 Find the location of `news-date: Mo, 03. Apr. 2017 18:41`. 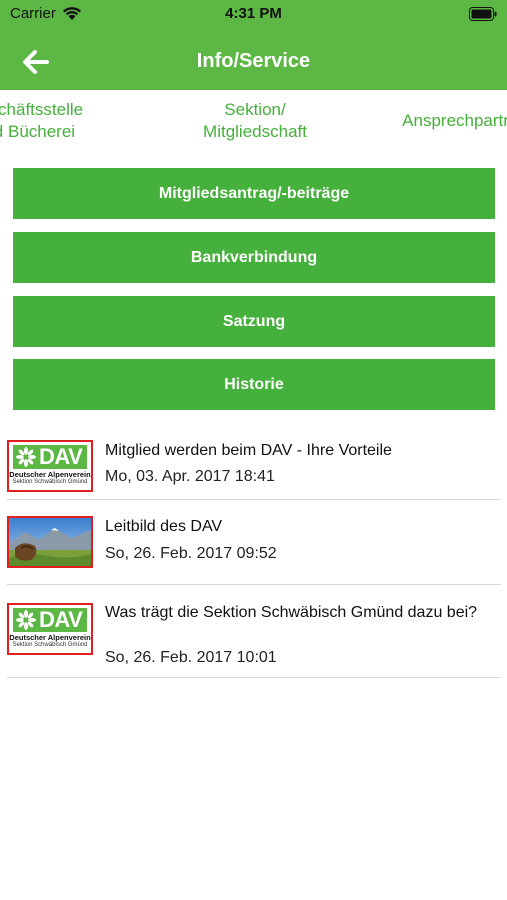

news-date: Mo, 03. Apr. 2017 18:41 is located at coordinates (190, 476).